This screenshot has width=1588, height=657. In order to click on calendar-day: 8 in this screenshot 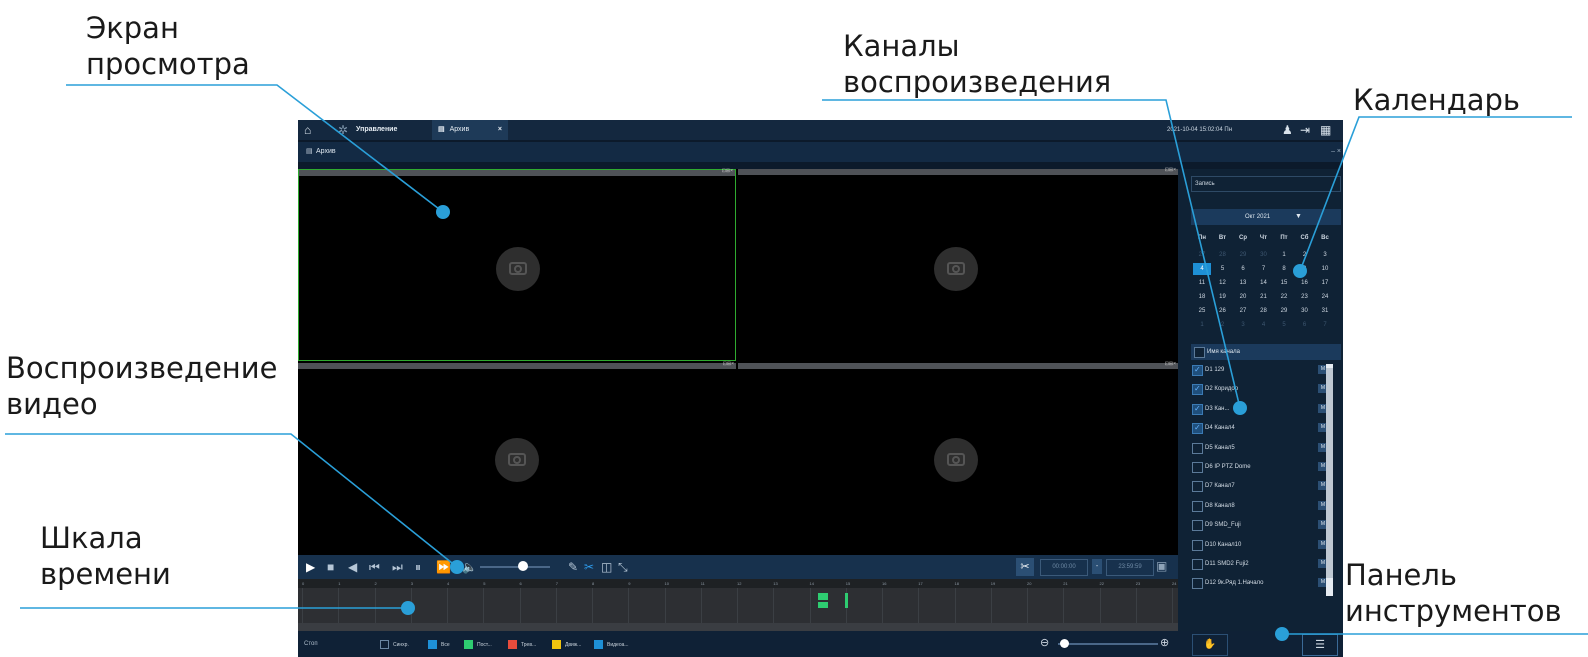, I will do `click(1284, 269)`.